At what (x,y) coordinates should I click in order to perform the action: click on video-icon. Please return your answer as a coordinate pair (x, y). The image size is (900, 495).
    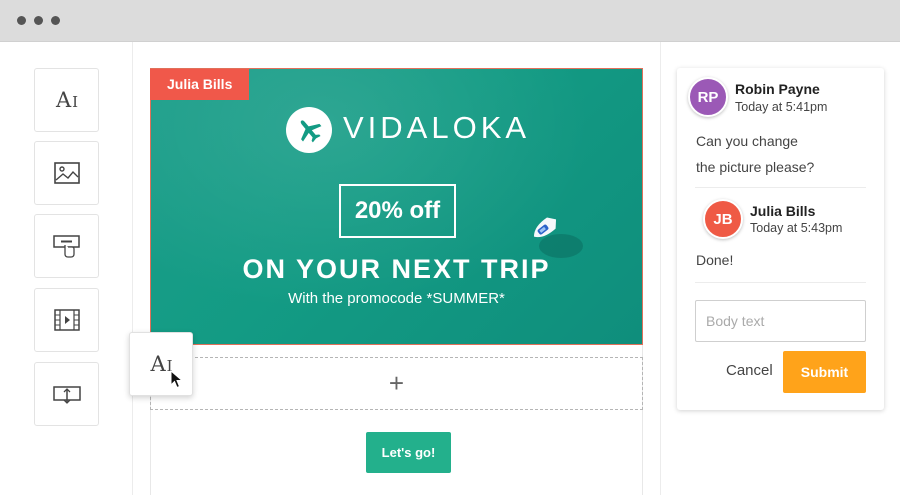
    Looking at the image, I should click on (66, 320).